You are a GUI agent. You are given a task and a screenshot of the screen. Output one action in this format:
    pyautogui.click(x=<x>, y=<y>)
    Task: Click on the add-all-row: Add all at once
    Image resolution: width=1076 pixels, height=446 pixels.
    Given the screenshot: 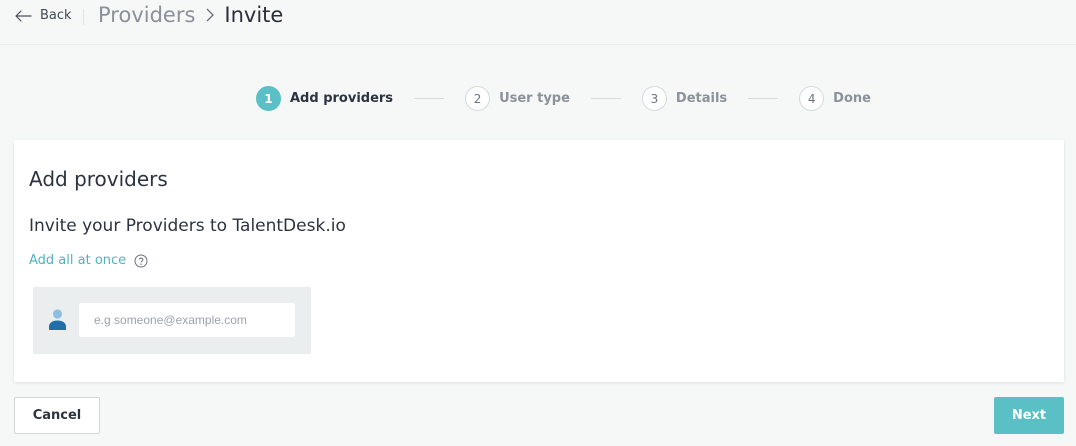 What is the action you would take?
    pyautogui.click(x=88, y=260)
    